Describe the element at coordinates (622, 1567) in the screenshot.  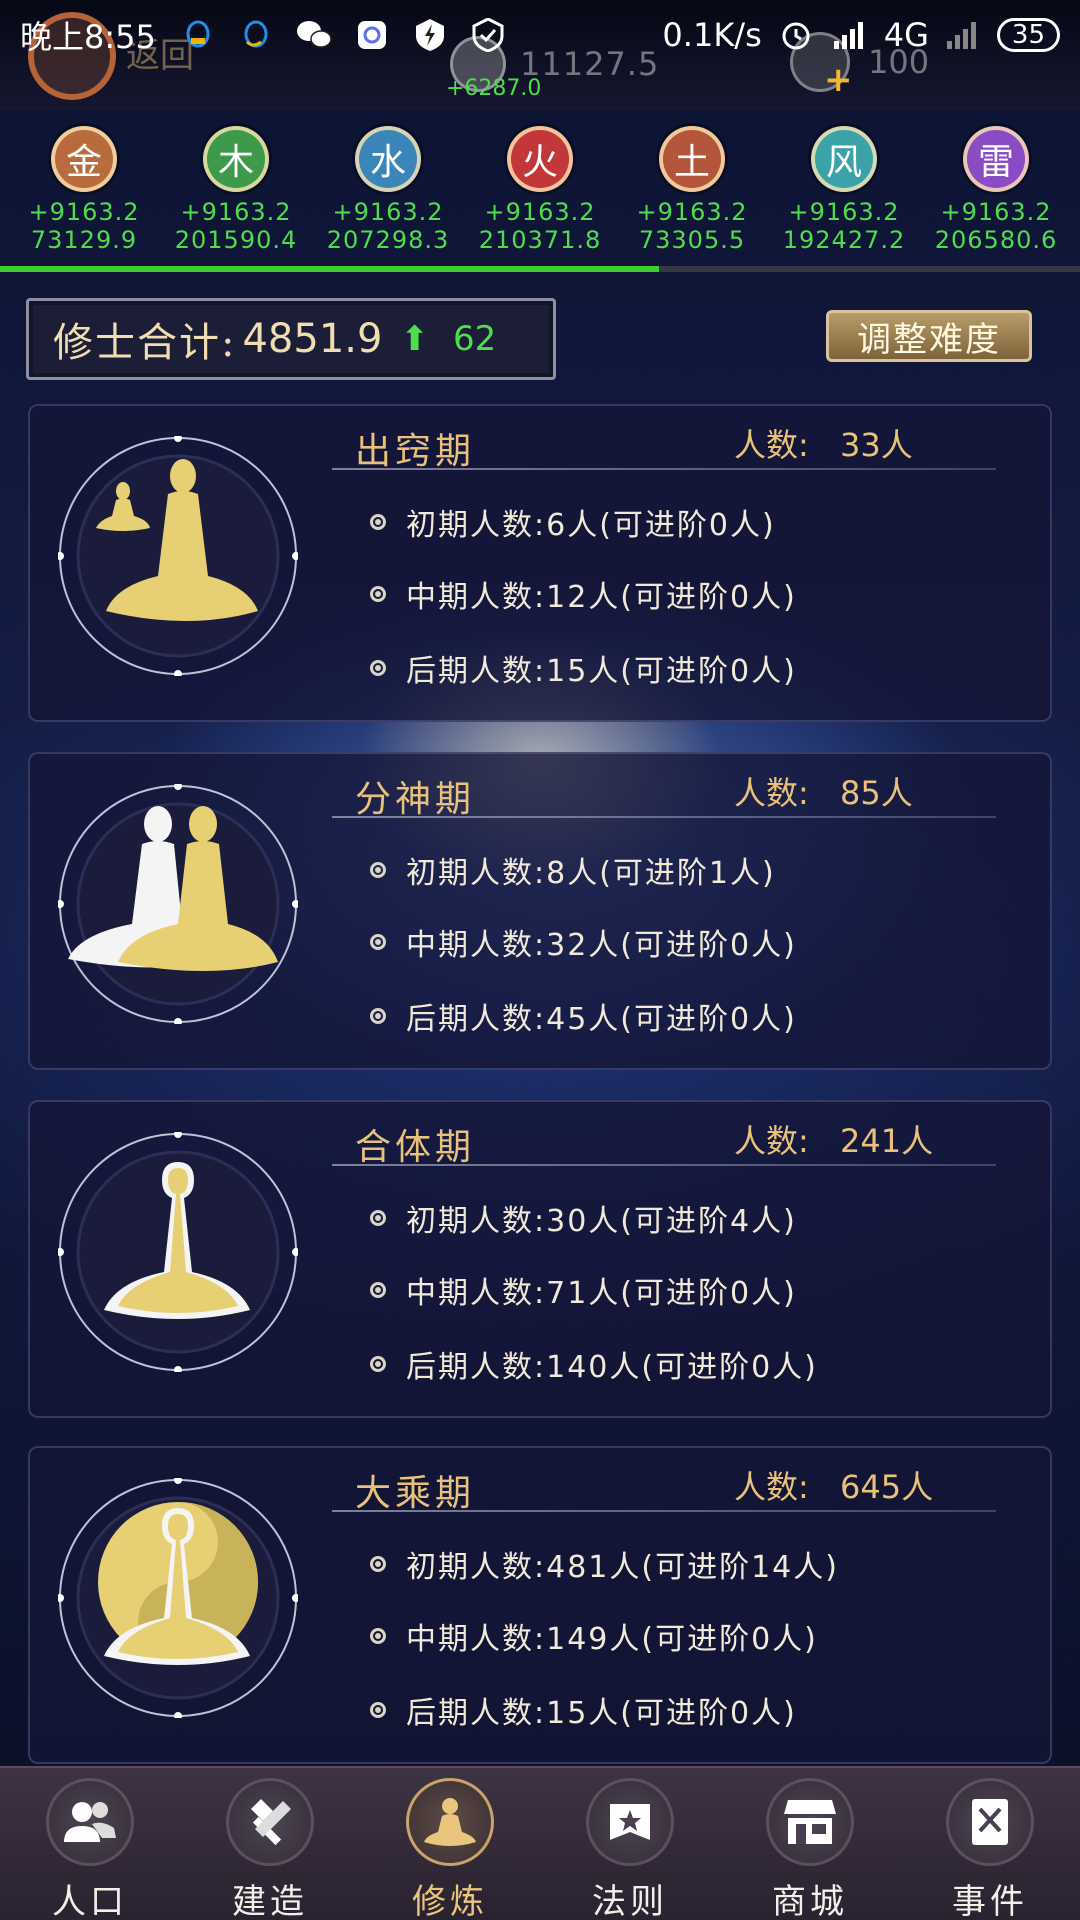
I see `stage-text: 初期人数:481人(可进阶14人)` at that location.